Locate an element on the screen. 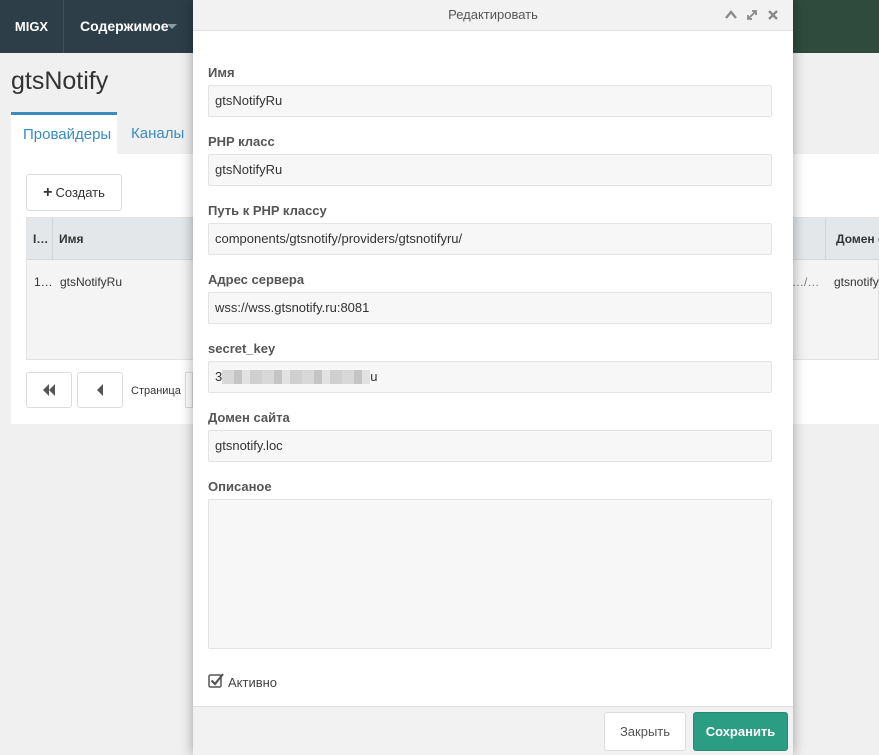 The image size is (879, 755). dialog-title: Редактировать is located at coordinates (493, 14).